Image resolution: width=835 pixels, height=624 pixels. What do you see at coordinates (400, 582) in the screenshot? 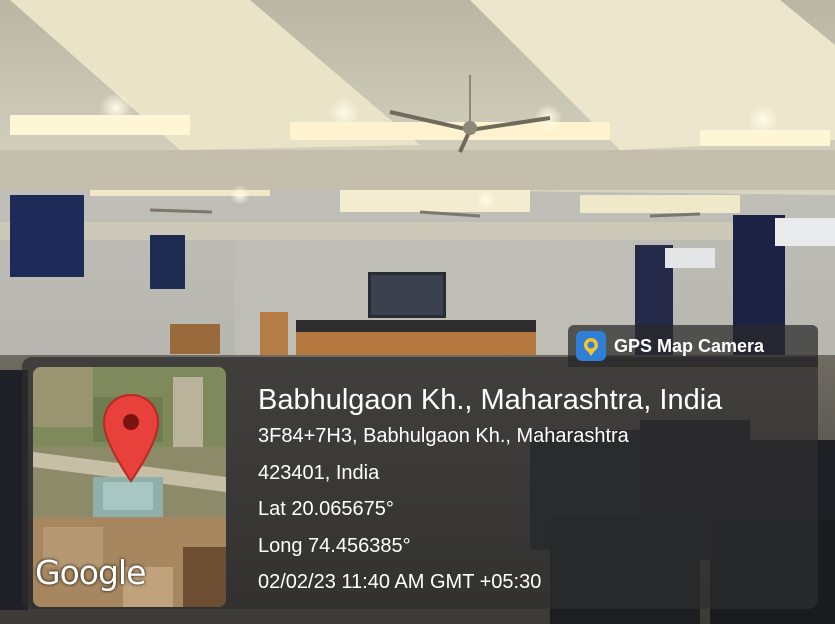
I see `timestamp: 02/02/23 11:40 AM GMT +05:30` at bounding box center [400, 582].